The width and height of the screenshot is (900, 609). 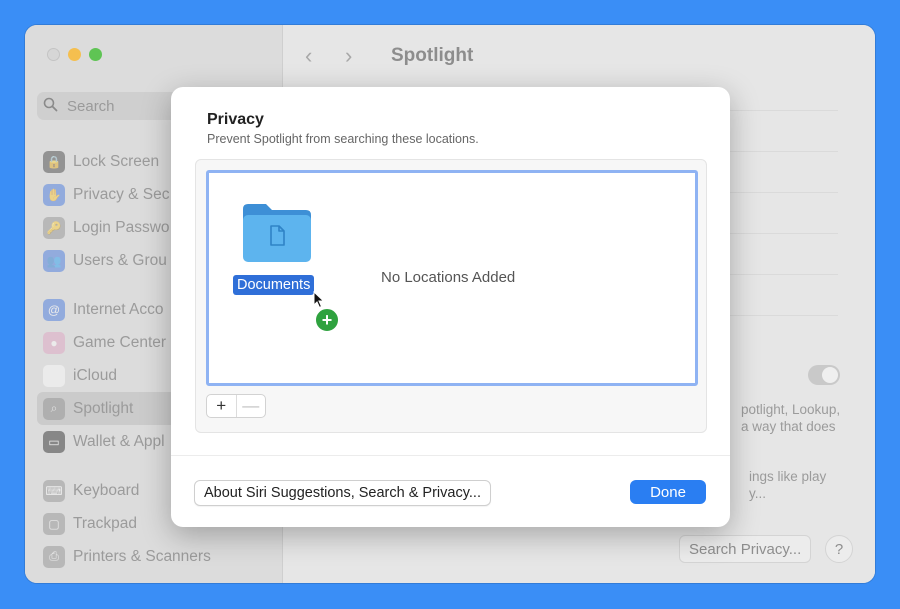 What do you see at coordinates (54, 260) in the screenshot?
I see `users-icon: 👥` at bounding box center [54, 260].